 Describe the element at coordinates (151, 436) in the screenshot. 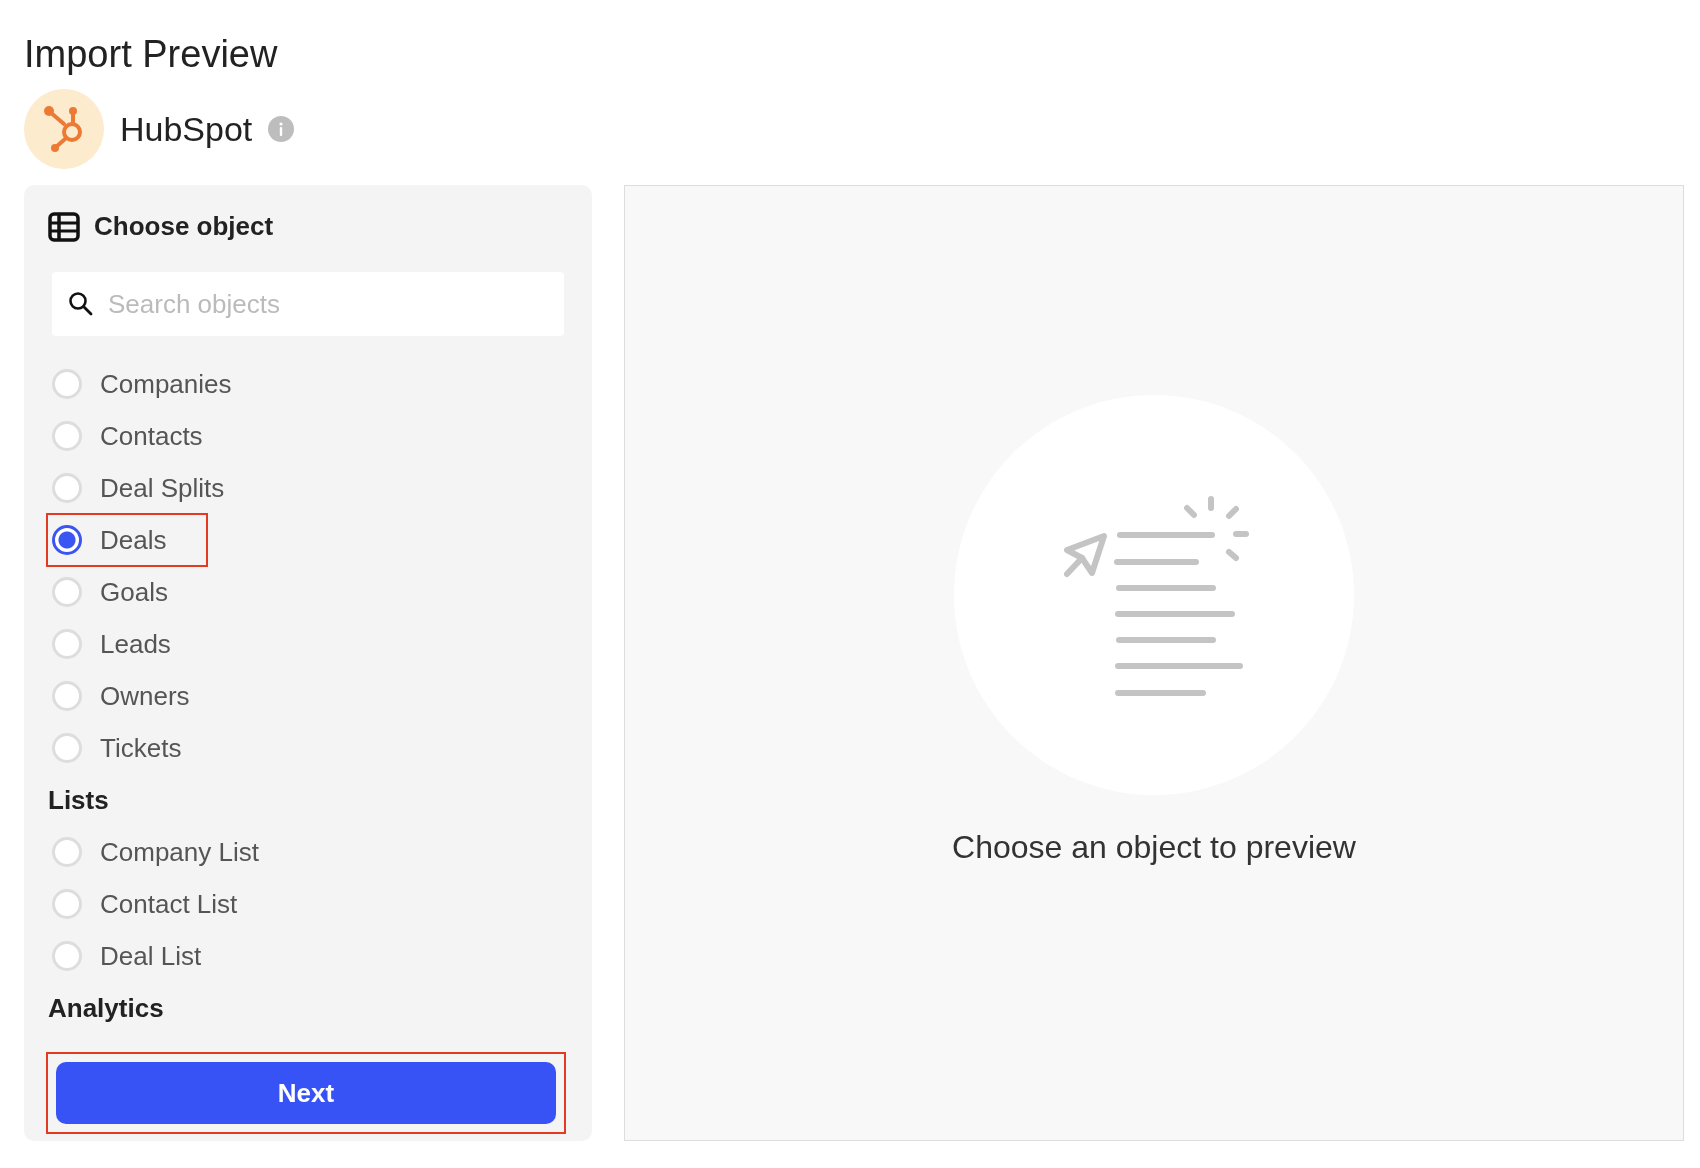

I see `option-label: Contacts` at that location.